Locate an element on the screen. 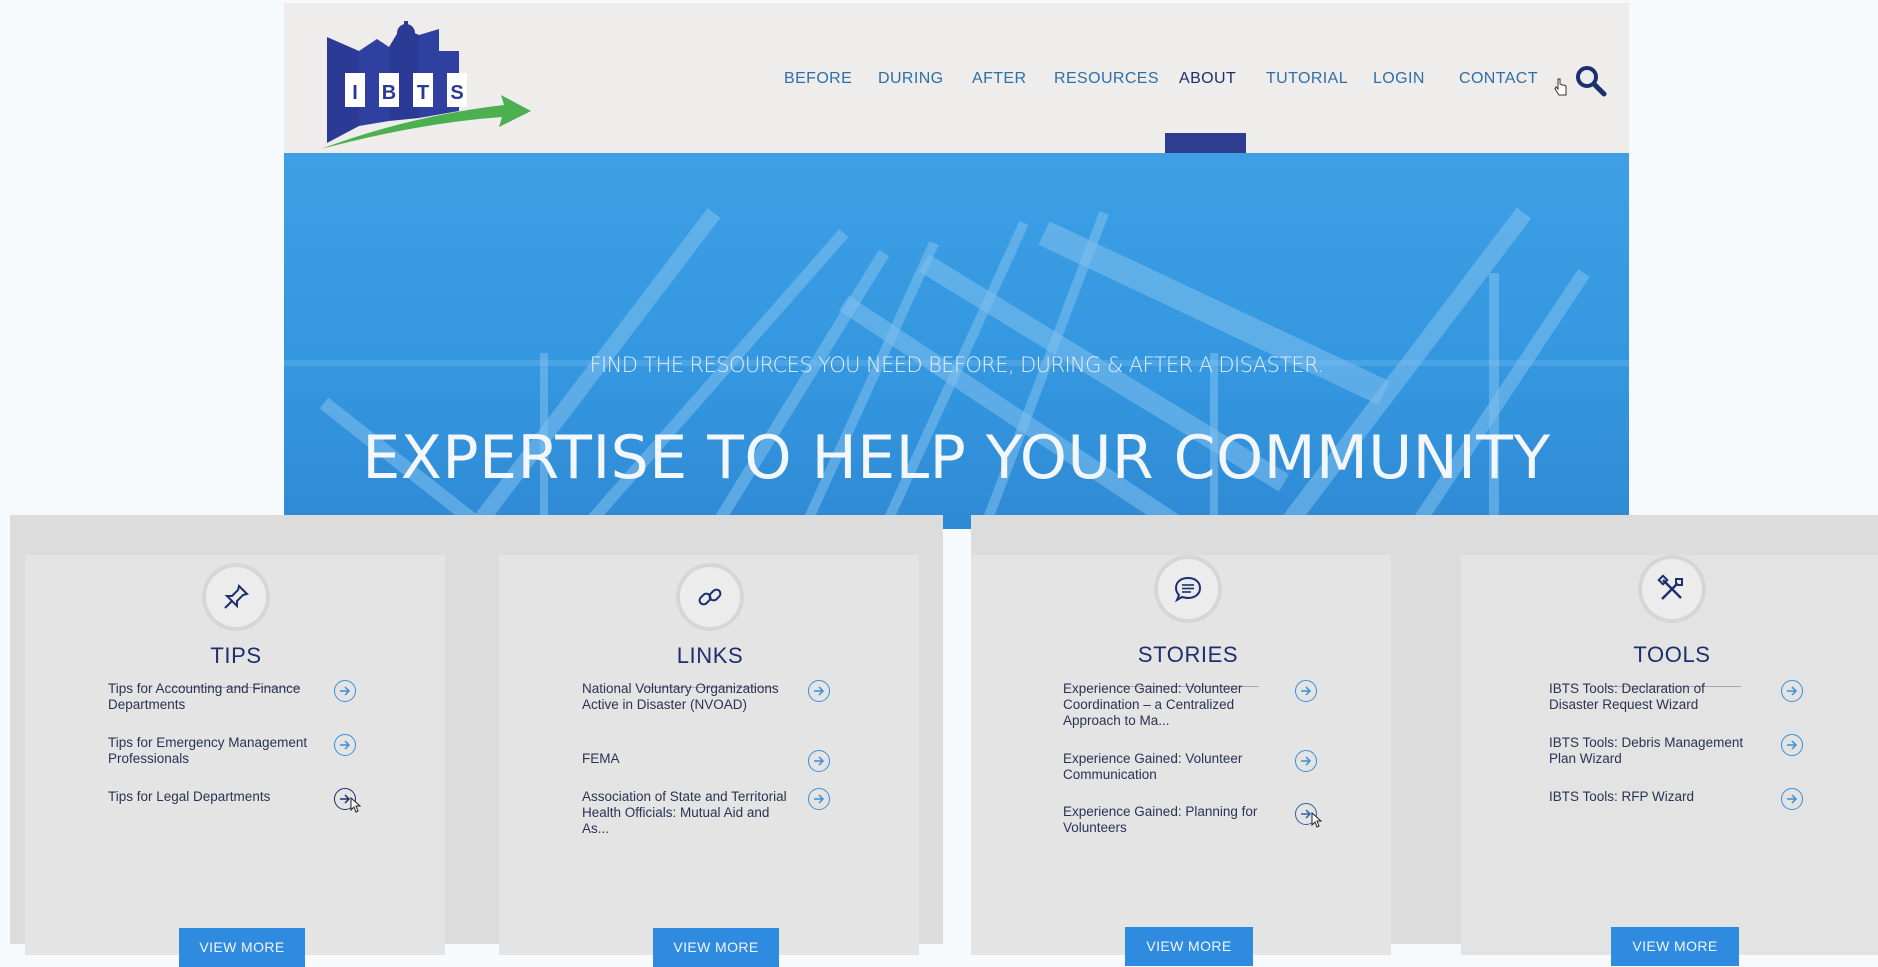  list-item: IBTS Tools: RFP Wizard is located at coordinates (1699, 808).